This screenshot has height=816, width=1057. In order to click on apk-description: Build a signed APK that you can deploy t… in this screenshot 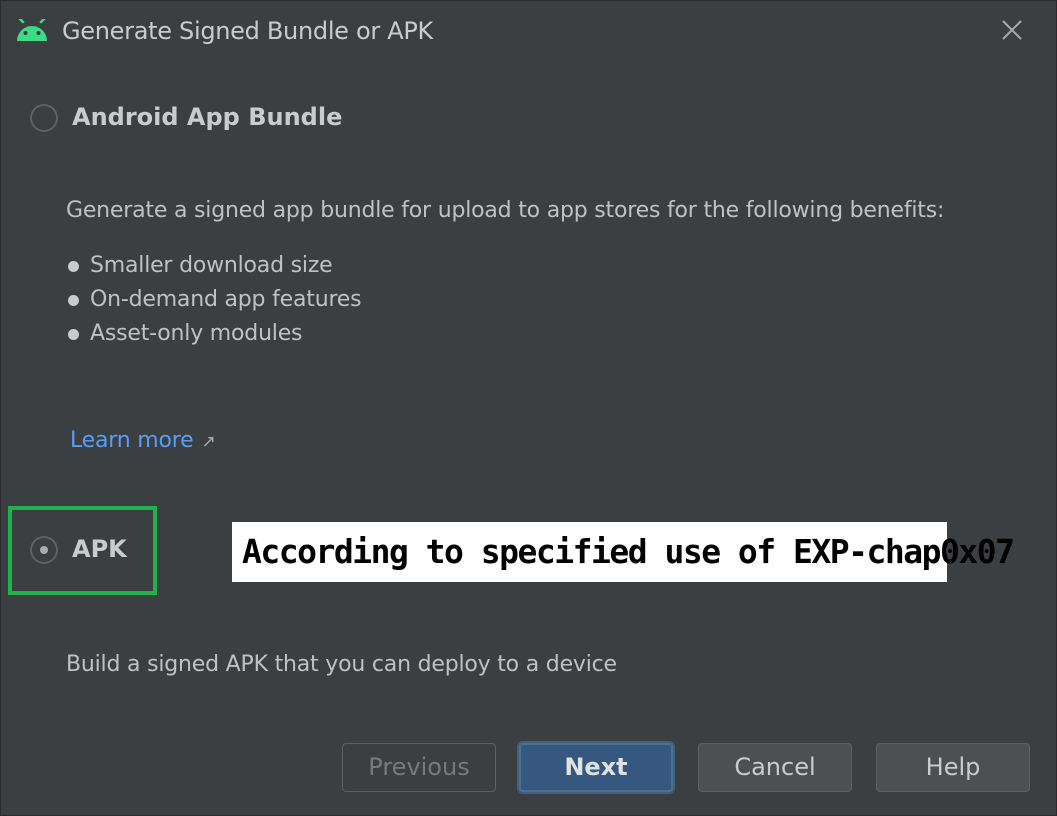, I will do `click(341, 664)`.